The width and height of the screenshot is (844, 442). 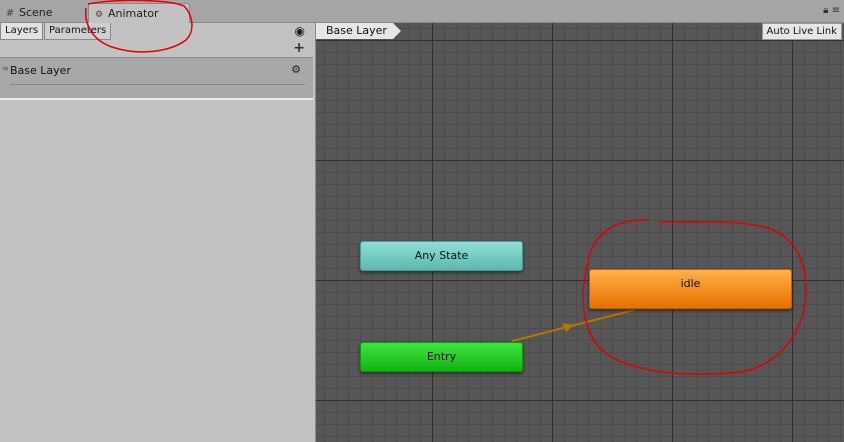 What do you see at coordinates (157, 84) in the screenshot?
I see `layer-weight-slider` at bounding box center [157, 84].